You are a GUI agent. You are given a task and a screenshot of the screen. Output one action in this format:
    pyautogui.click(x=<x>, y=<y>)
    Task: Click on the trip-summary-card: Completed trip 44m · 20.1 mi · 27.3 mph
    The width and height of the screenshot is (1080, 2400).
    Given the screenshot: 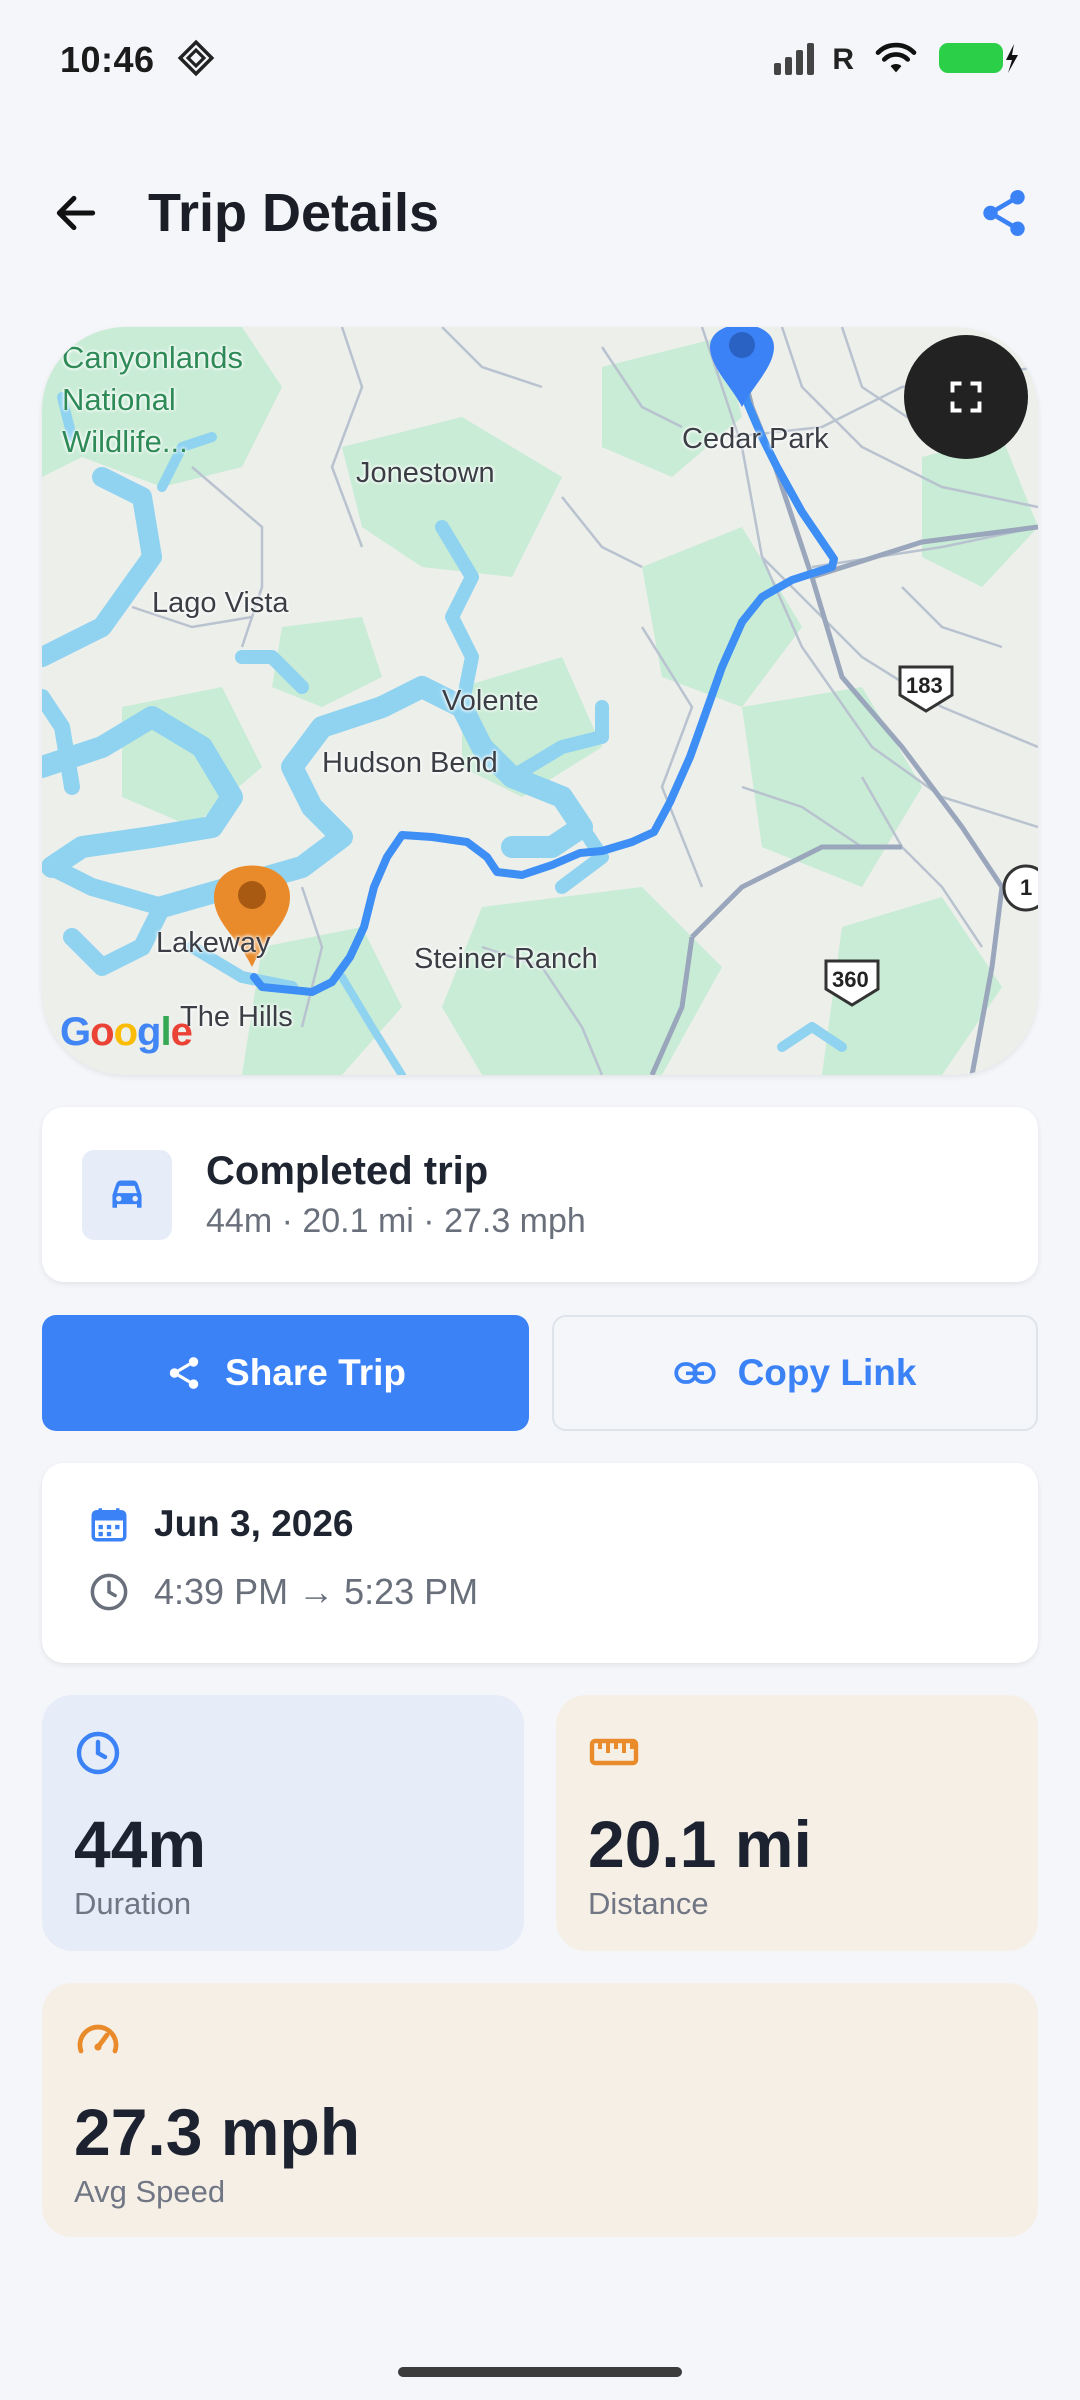 What is the action you would take?
    pyautogui.click(x=540, y=1194)
    